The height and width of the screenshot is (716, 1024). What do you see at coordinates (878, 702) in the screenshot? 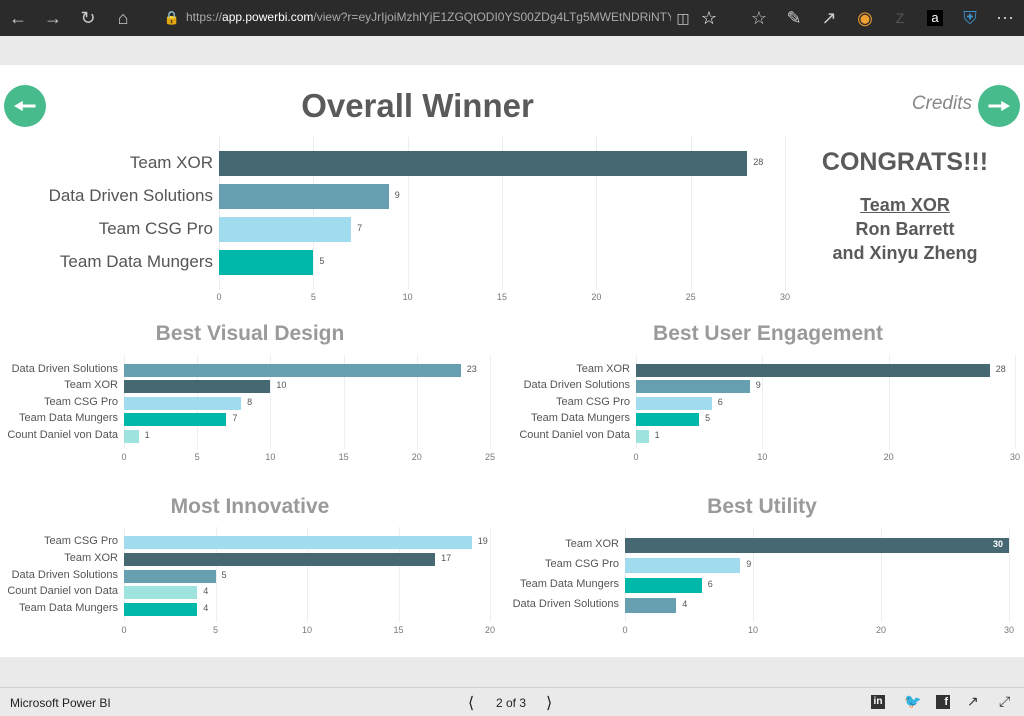
I see `linkedin-icon: in` at bounding box center [878, 702].